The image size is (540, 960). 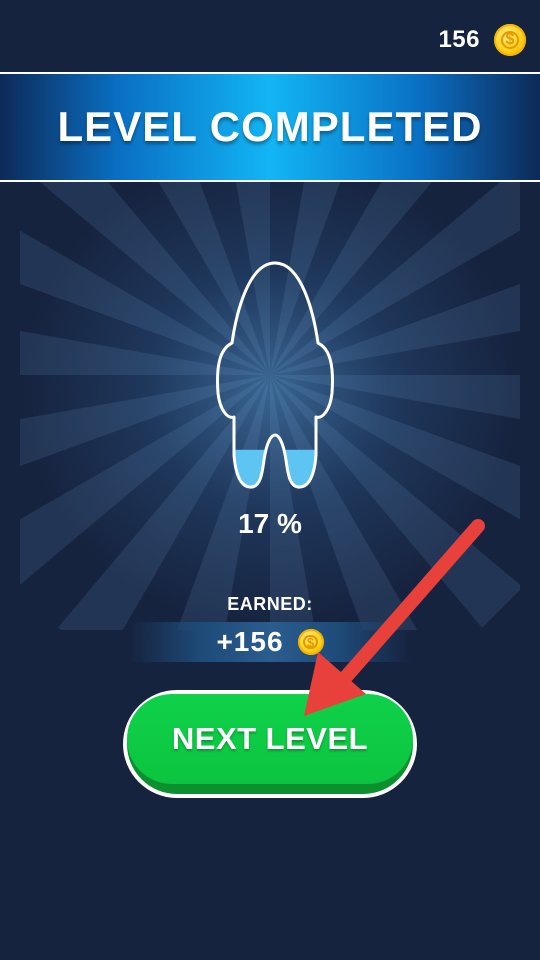 I want to click on next-level-button: NEXT LEVEL, so click(x=270, y=744).